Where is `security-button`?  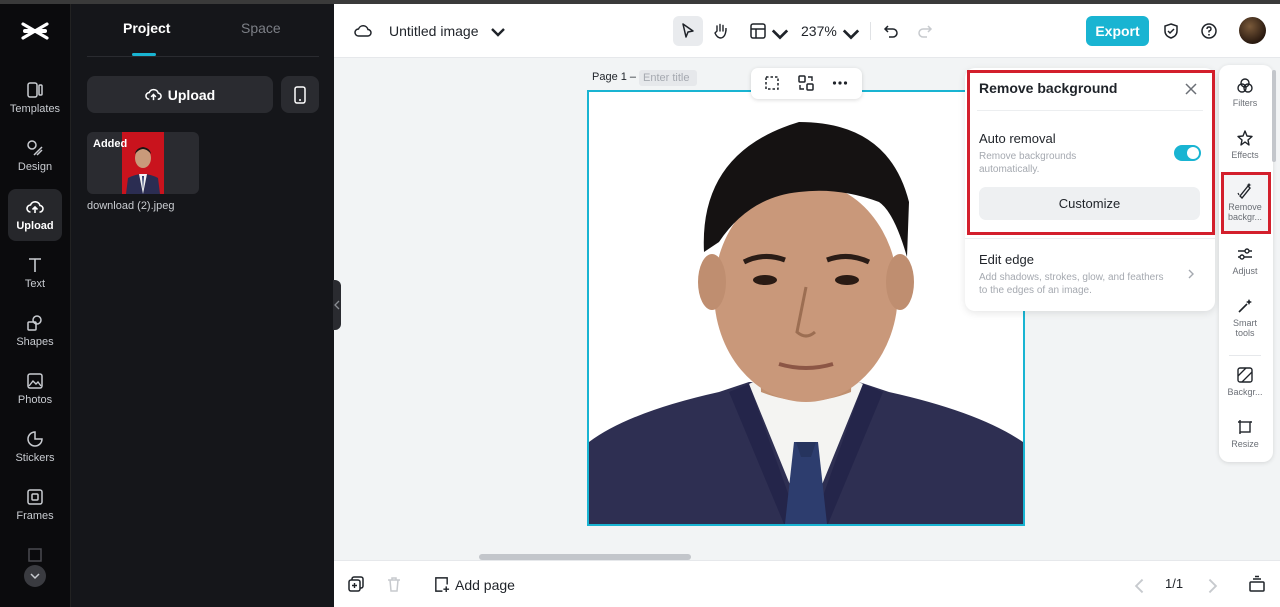 security-button is located at coordinates (1171, 31).